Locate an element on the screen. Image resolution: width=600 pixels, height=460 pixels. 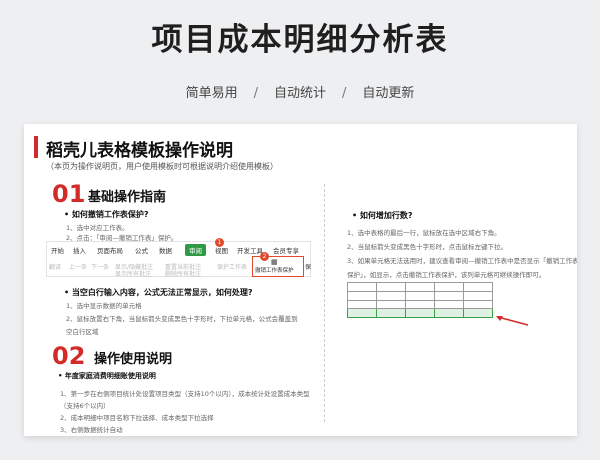
feature-tagline: 简单易用 / 自动统计 / 自动更新 is located at coordinates (300, 91).